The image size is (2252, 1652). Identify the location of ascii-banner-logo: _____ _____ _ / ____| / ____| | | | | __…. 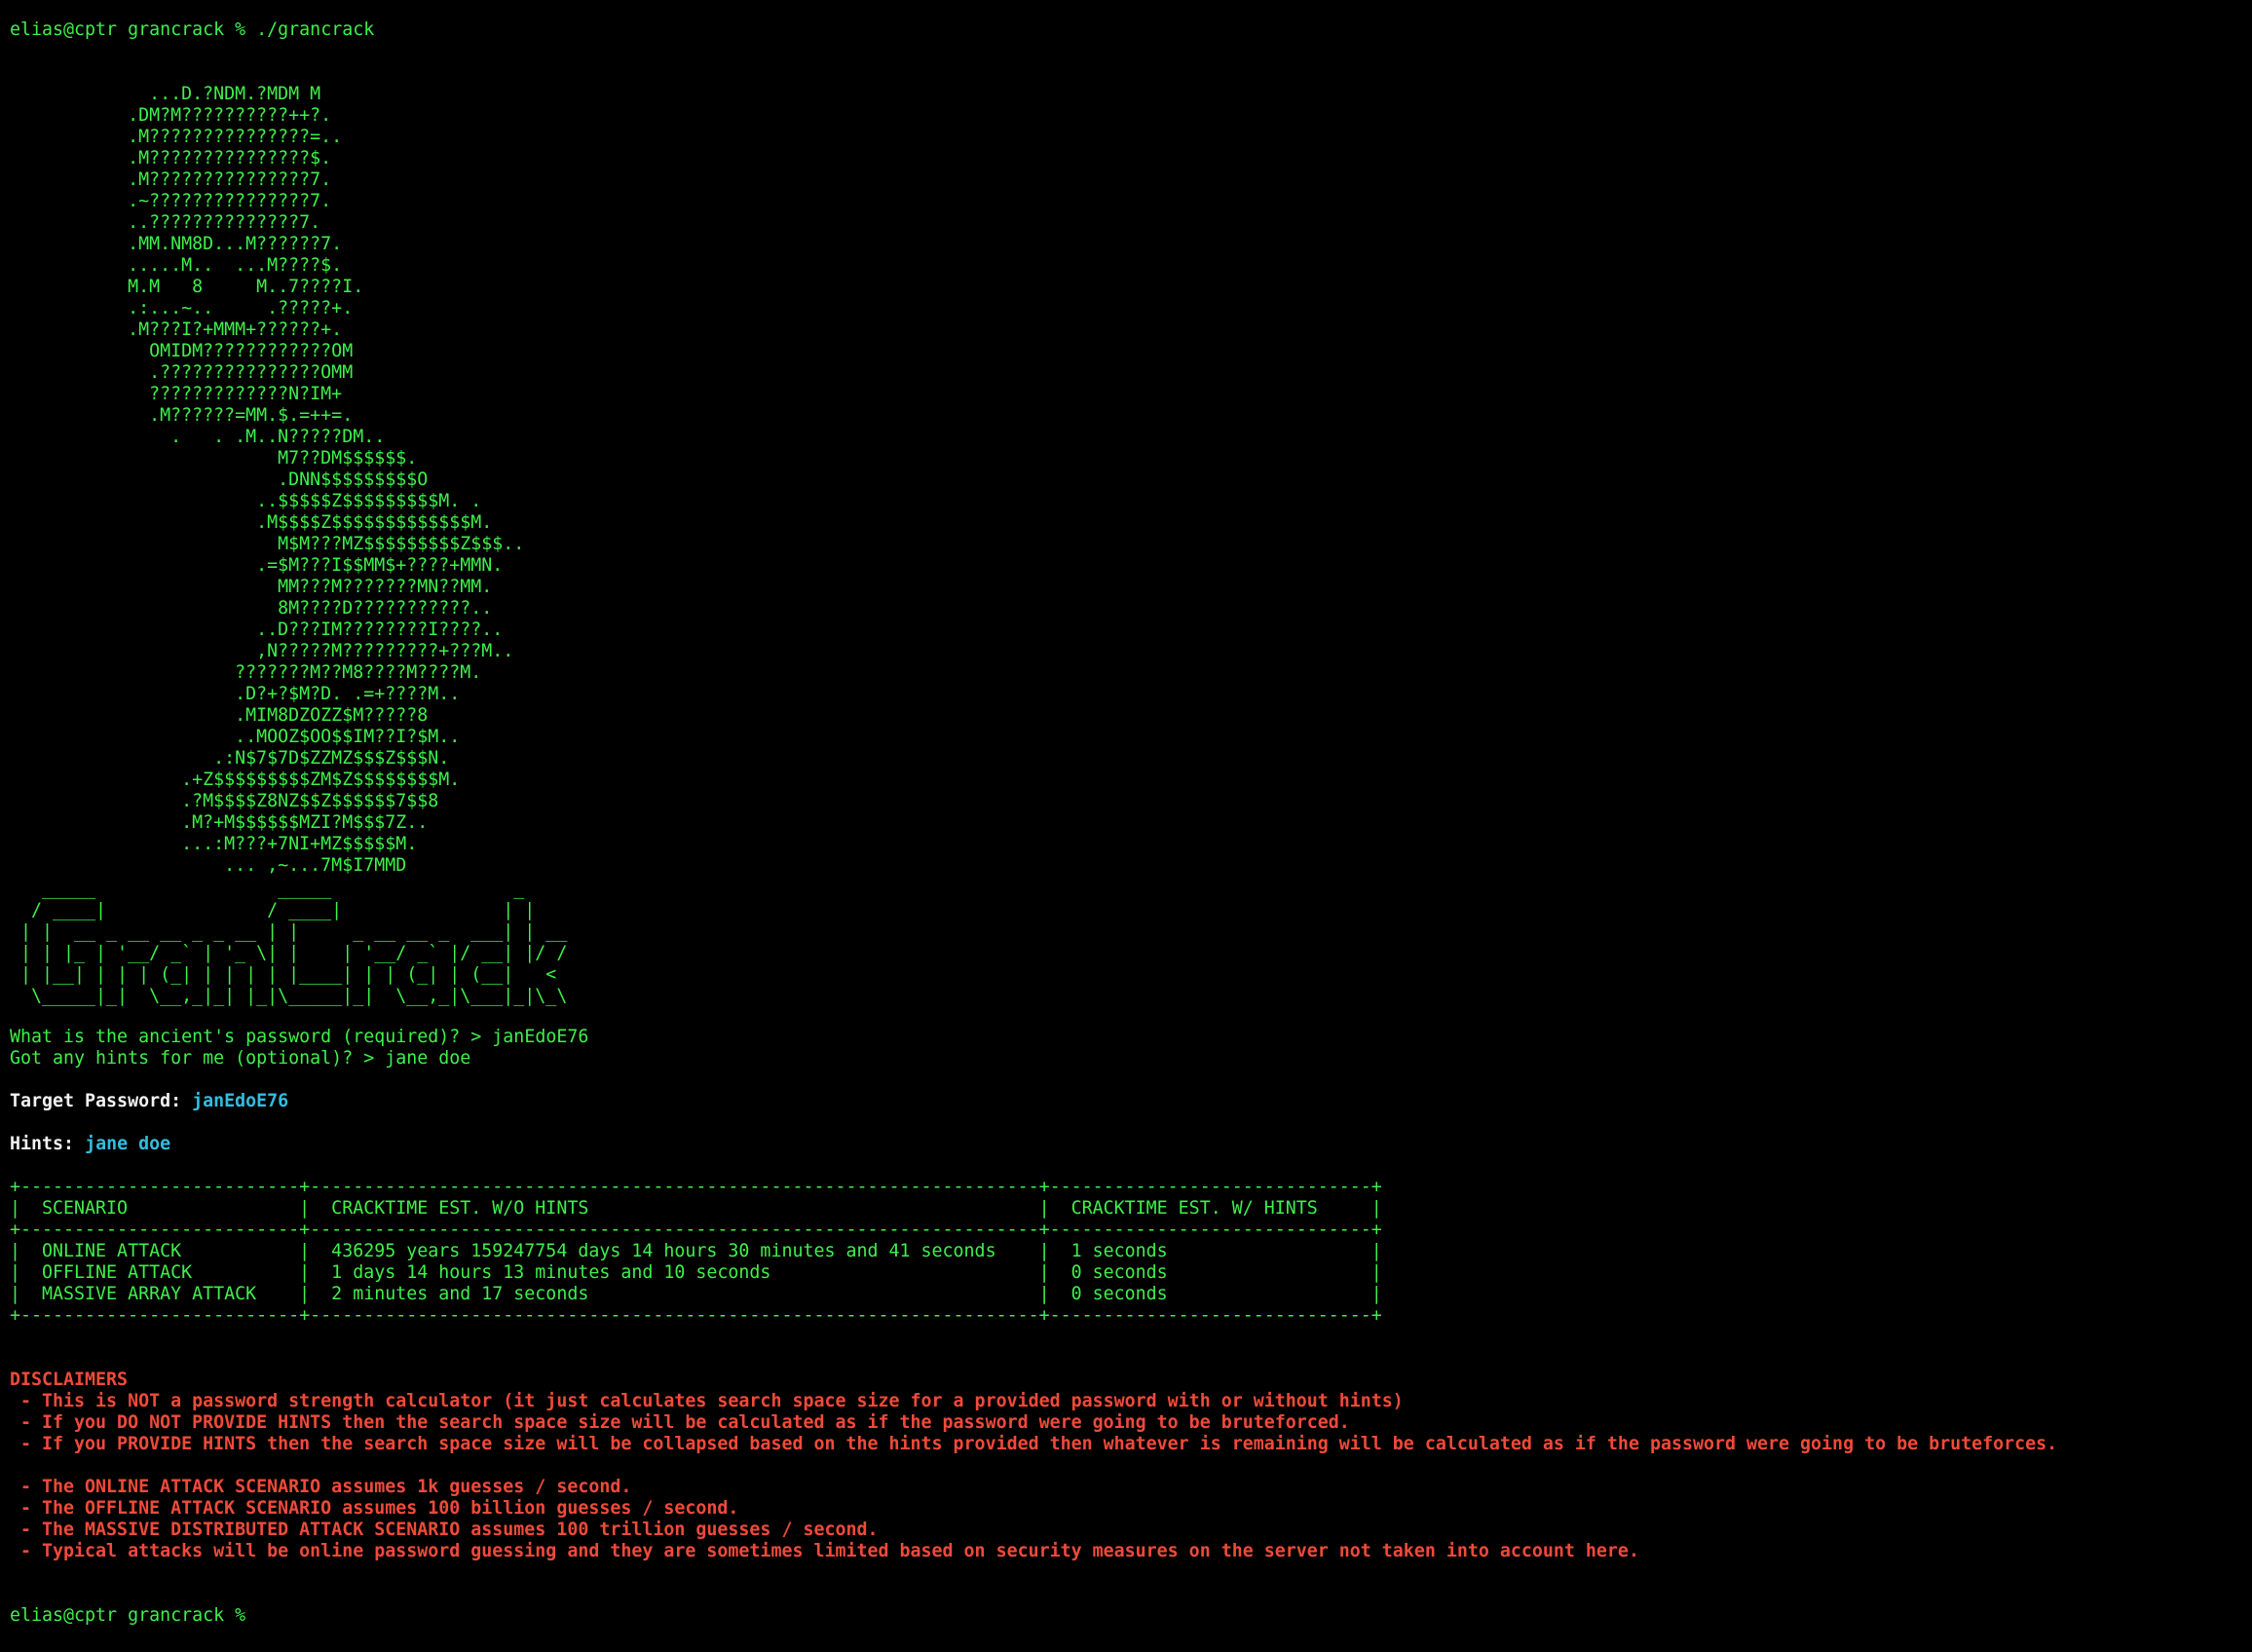
(294, 943).